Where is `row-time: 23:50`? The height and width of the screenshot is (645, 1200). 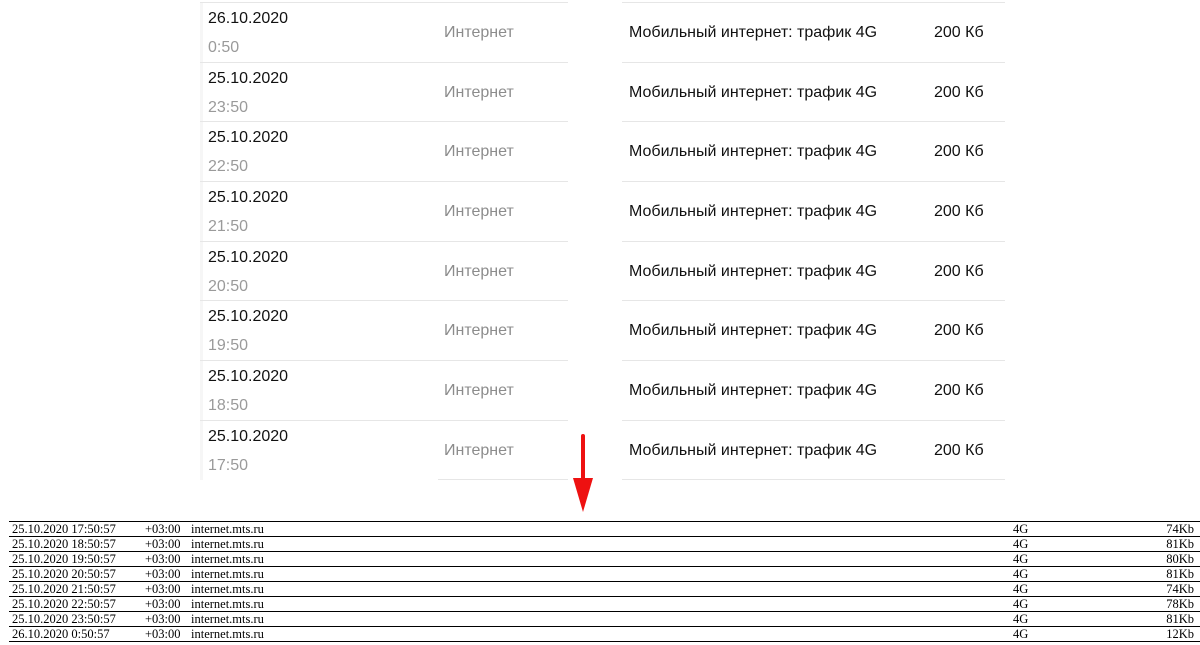 row-time: 23:50 is located at coordinates (228, 107).